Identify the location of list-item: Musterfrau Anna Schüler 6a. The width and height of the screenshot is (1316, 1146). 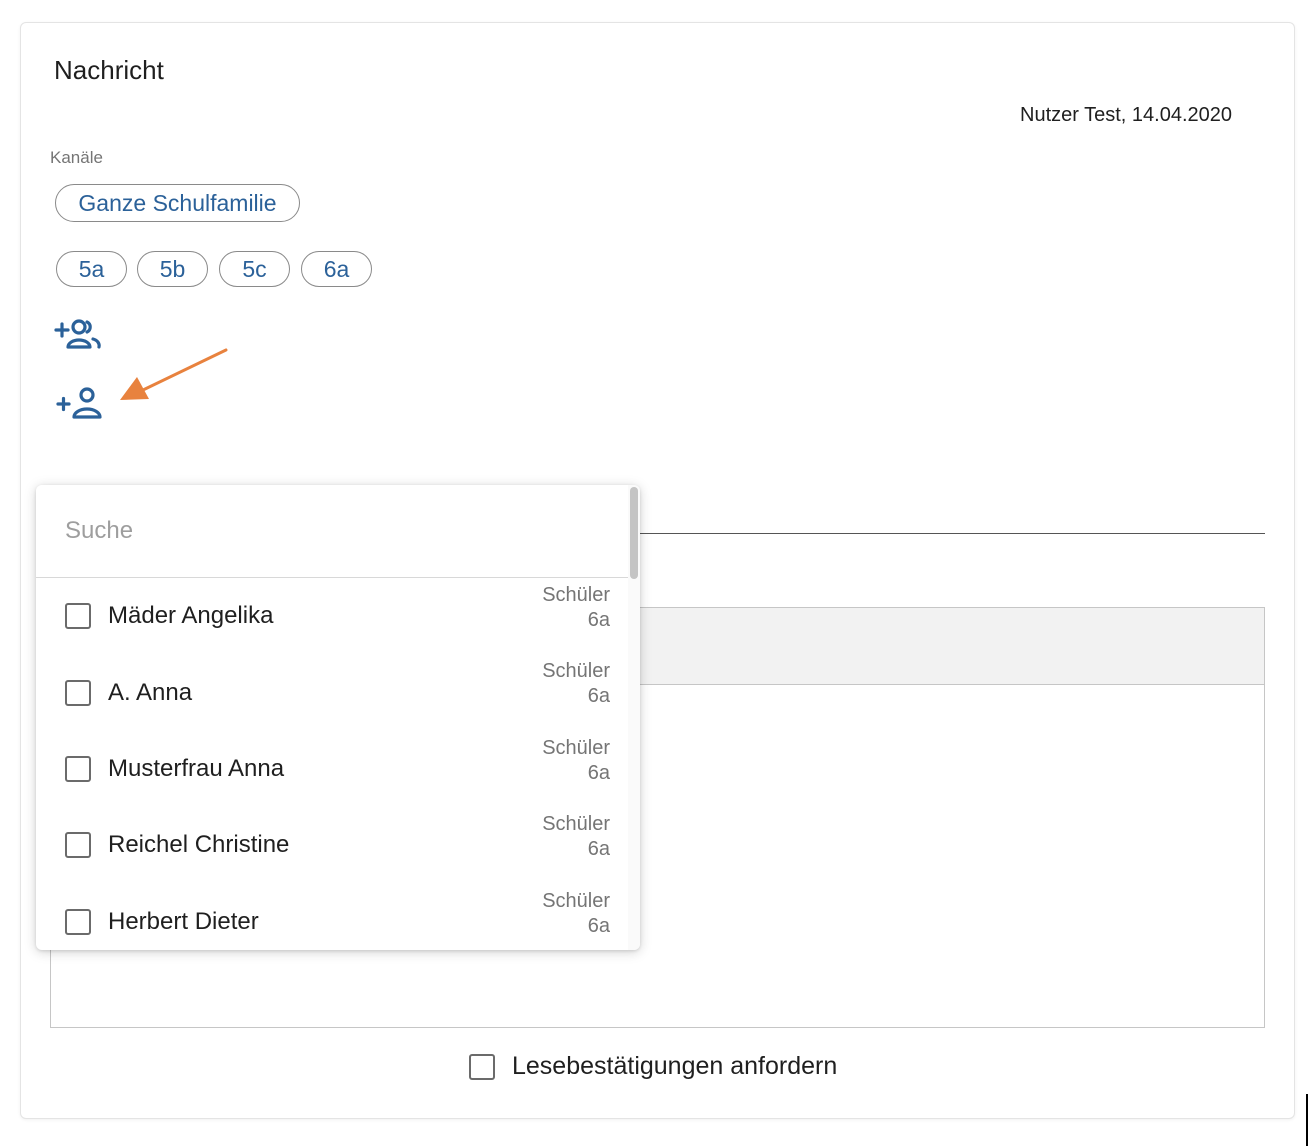
(332, 769).